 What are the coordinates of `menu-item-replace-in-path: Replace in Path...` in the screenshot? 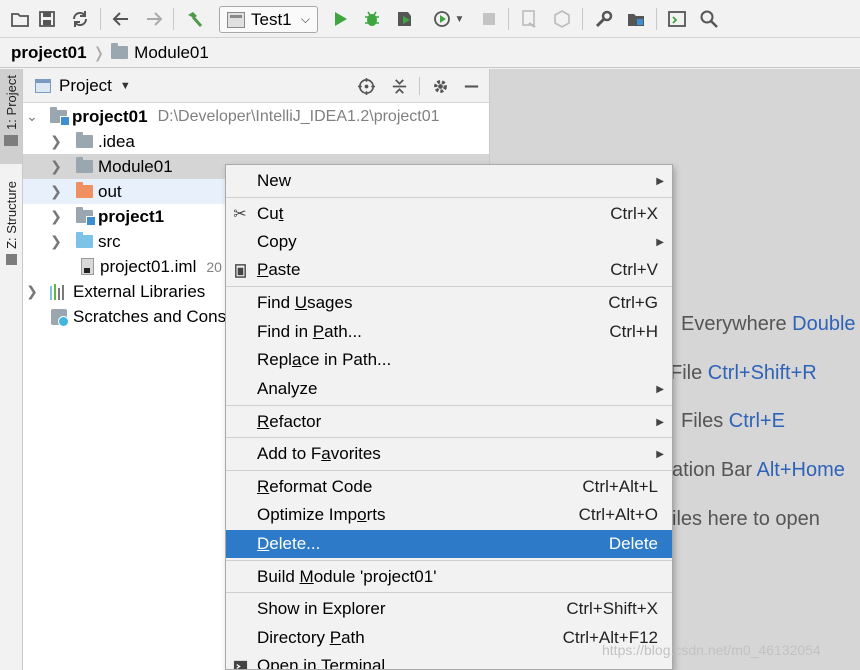 It's located at (449, 360).